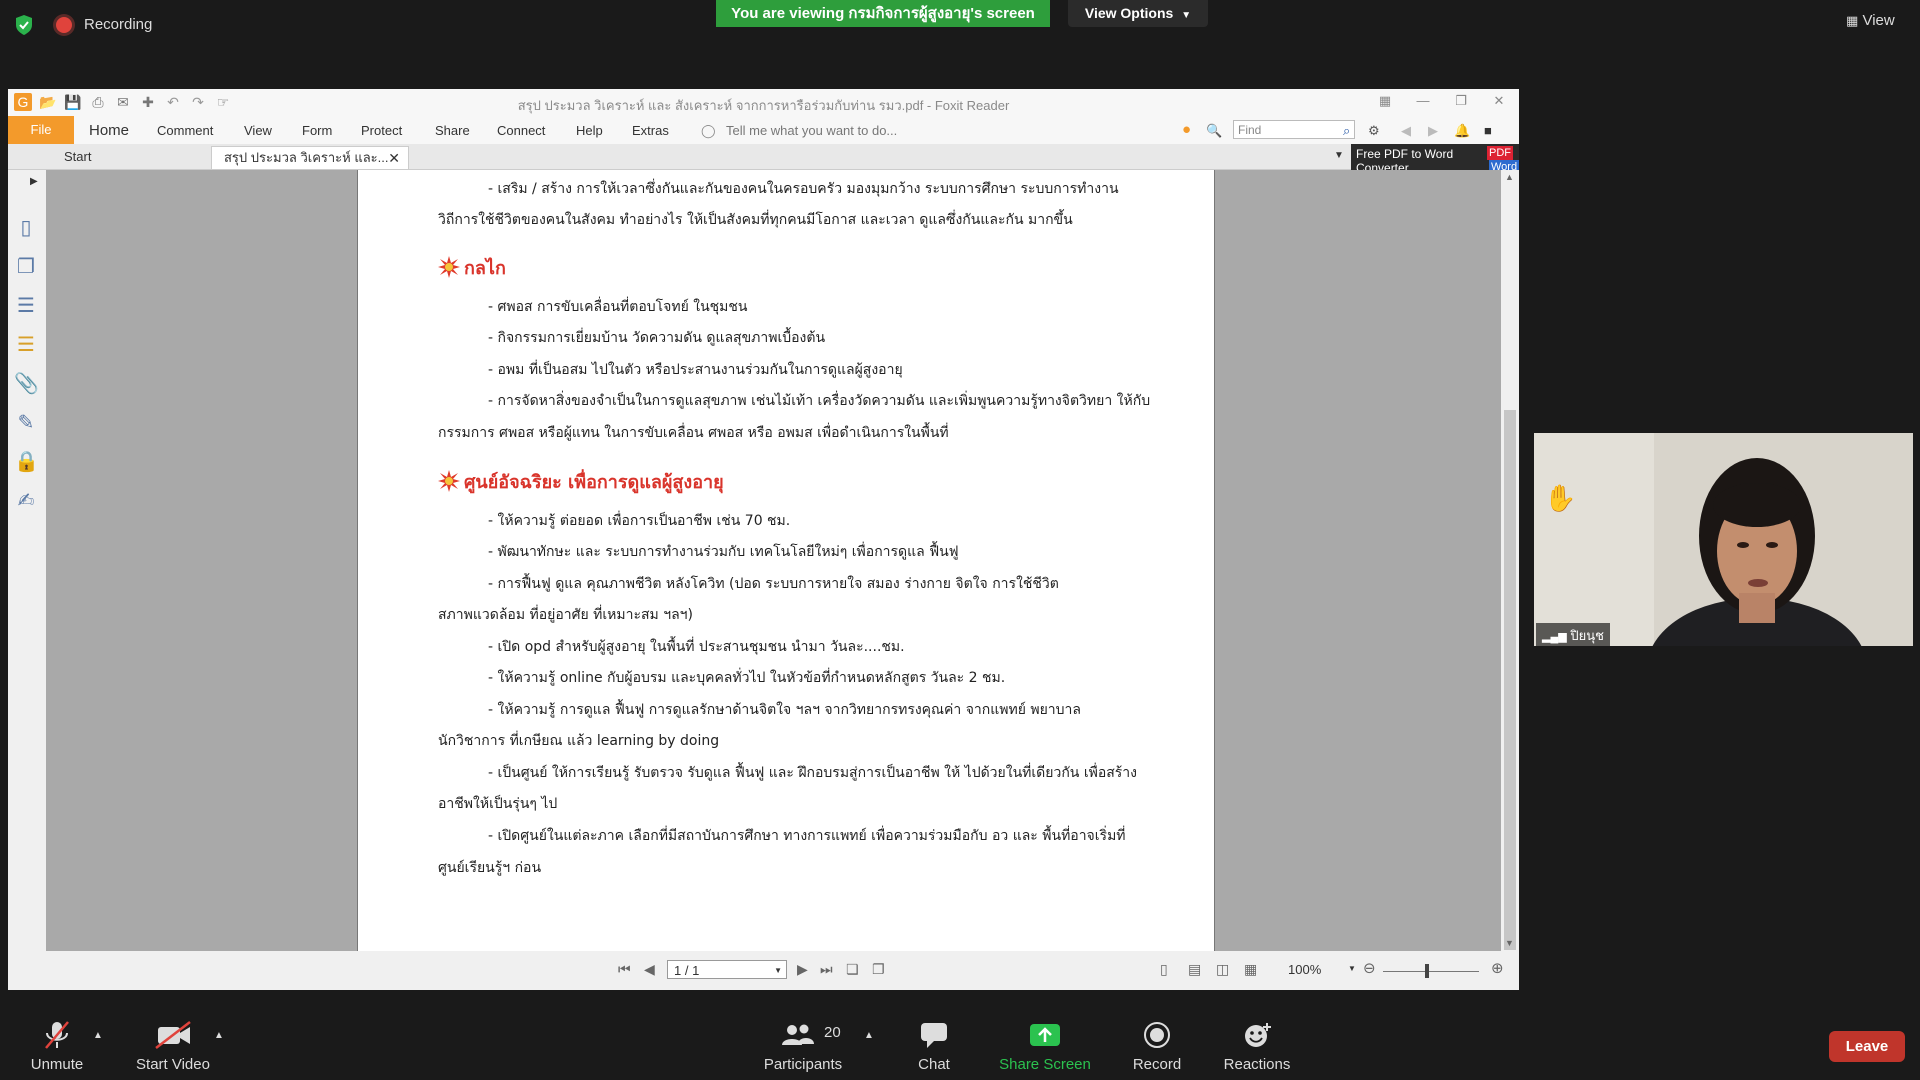  I want to click on tab-start: Start, so click(130, 157).